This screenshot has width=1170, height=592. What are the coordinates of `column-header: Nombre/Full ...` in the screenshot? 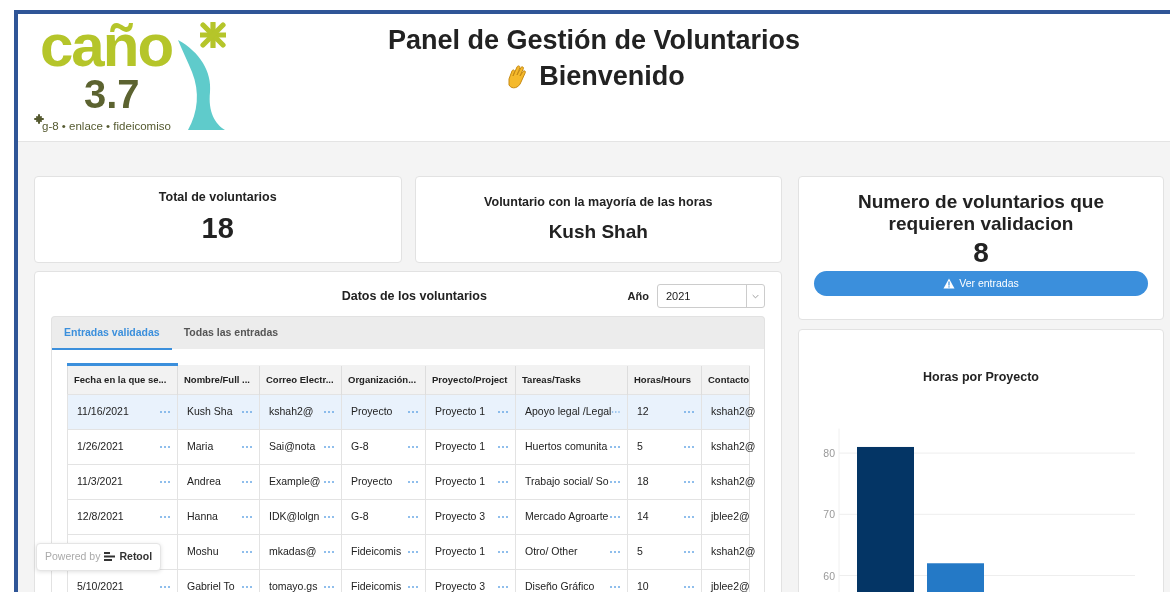 It's located at (218, 379).